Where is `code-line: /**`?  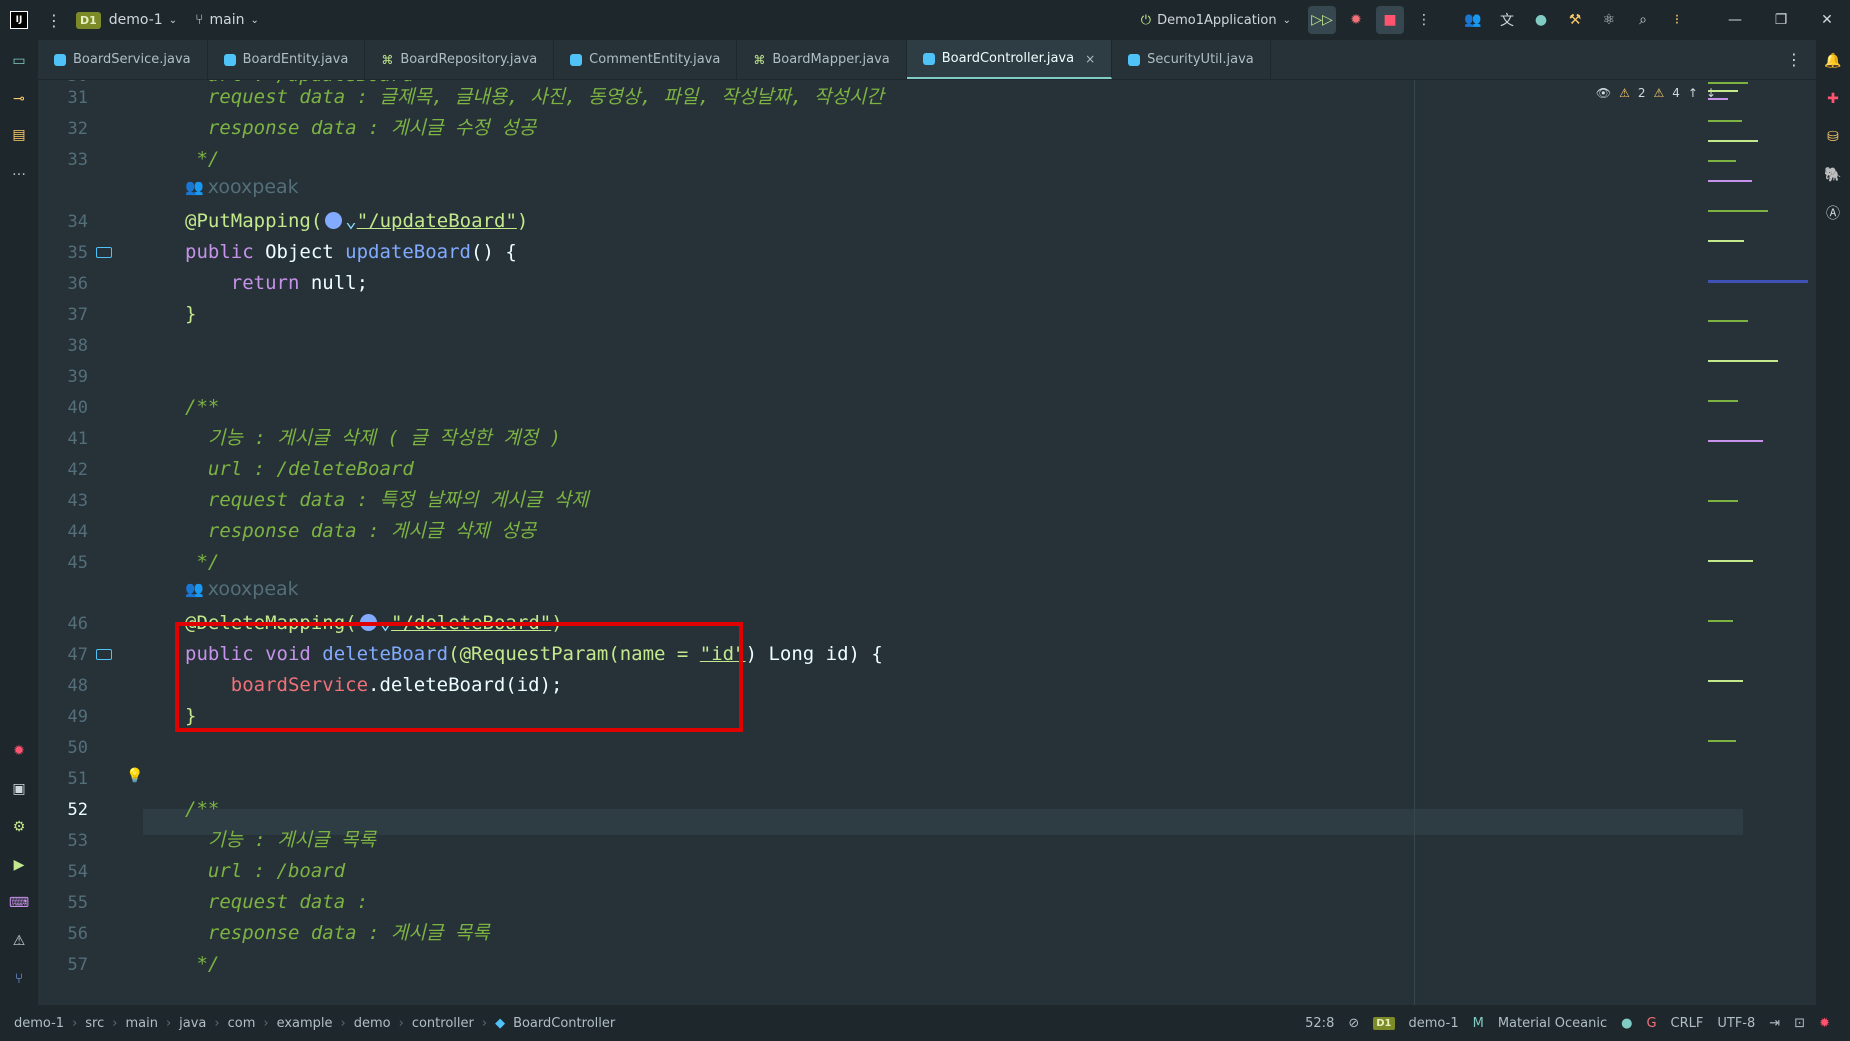 code-line: /** is located at coordinates (202, 407).